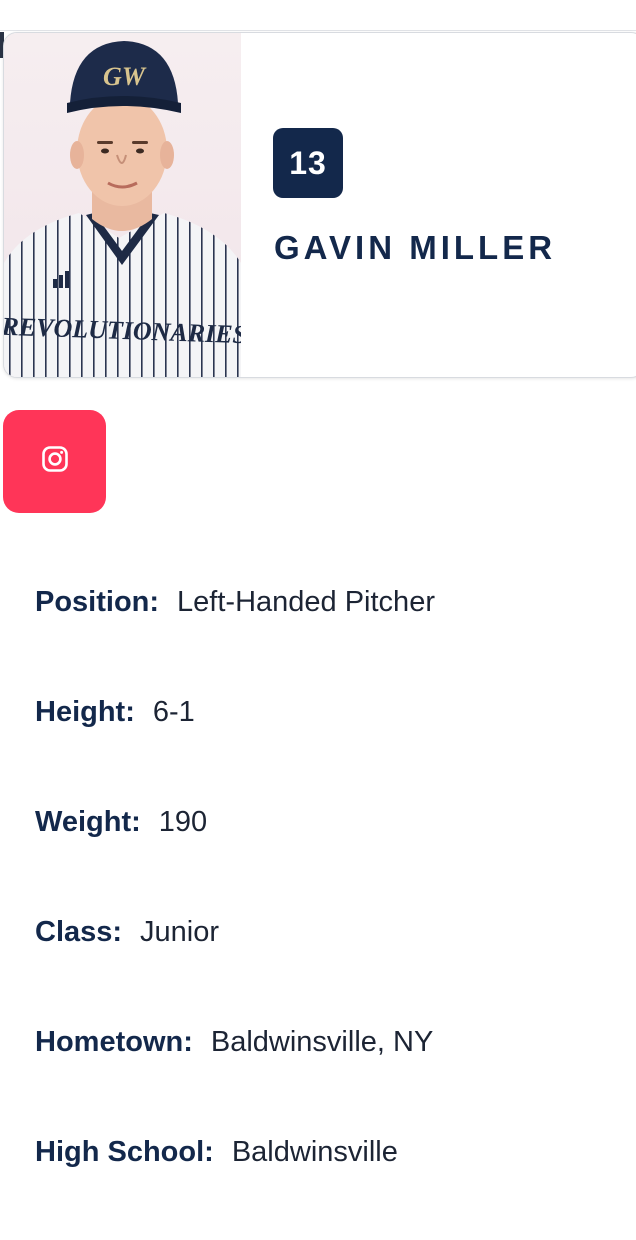 The image size is (636, 1240). What do you see at coordinates (330, 635) in the screenshot?
I see `bio-row-position: Position: Left-Handed Pitcher` at bounding box center [330, 635].